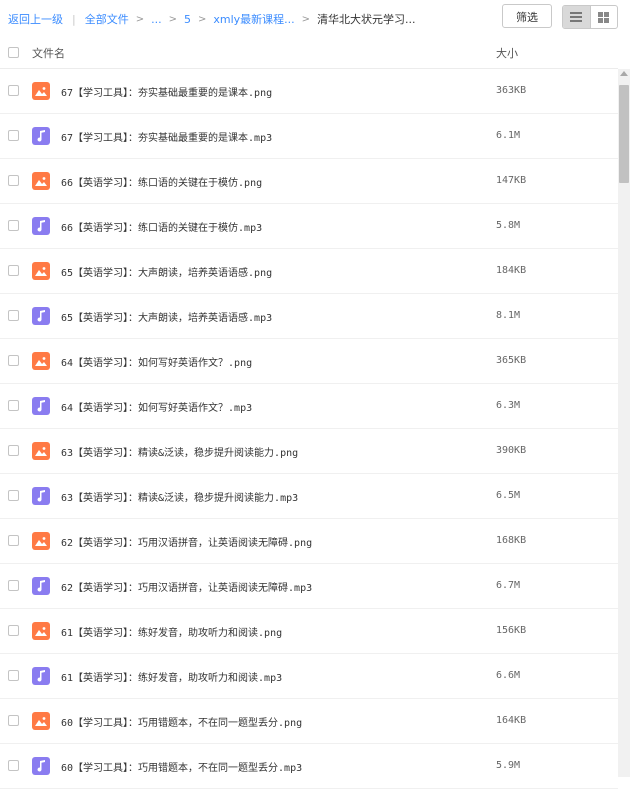 Image resolution: width=630 pixels, height=789 pixels. What do you see at coordinates (527, 16) in the screenshot?
I see `filter-button: 筛选` at bounding box center [527, 16].